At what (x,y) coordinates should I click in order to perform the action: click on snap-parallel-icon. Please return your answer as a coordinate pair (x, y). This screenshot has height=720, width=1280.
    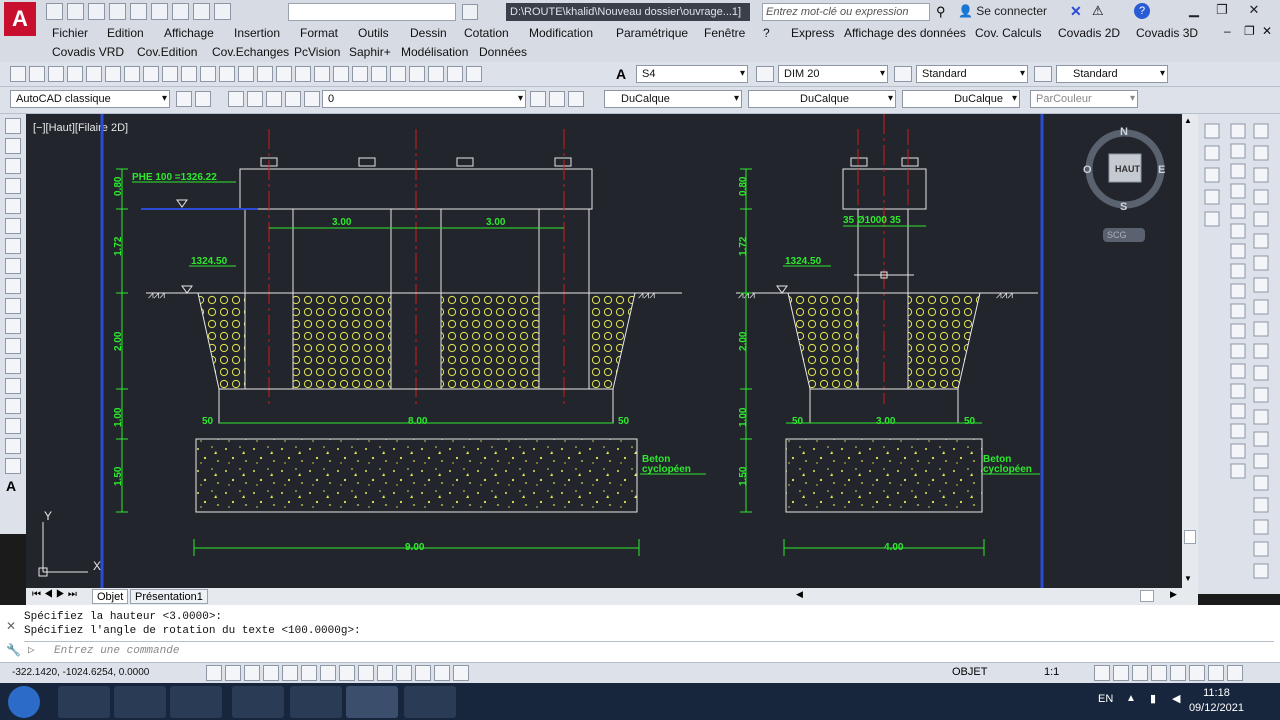
    Looking at the image, I should click on (1261, 307).